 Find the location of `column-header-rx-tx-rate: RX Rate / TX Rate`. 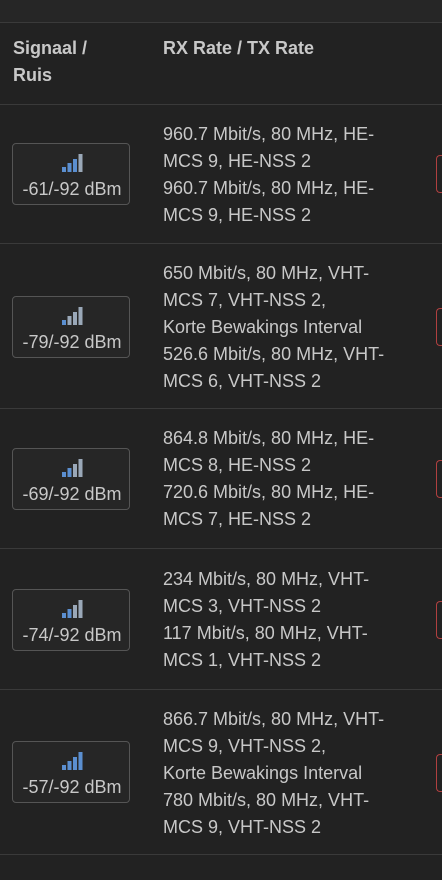

column-header-rx-tx-rate: RX Rate / TX Rate is located at coordinates (293, 48).